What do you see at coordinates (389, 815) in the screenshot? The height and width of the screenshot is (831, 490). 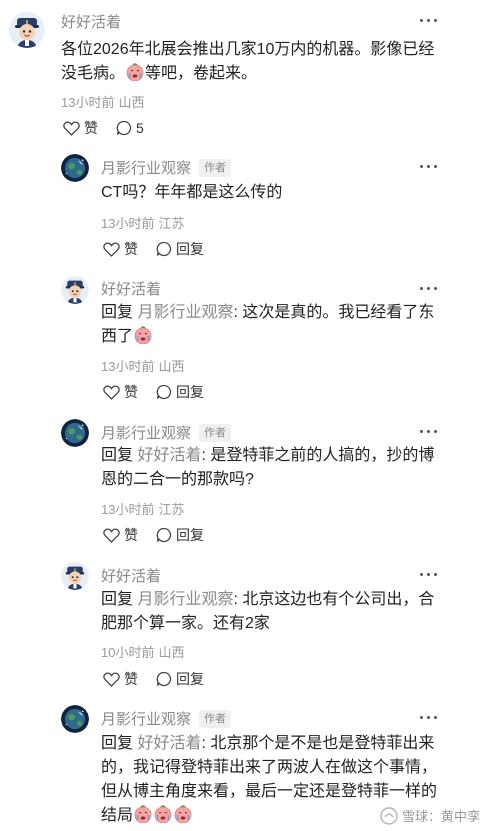 I see `snowball-logo-icon` at bounding box center [389, 815].